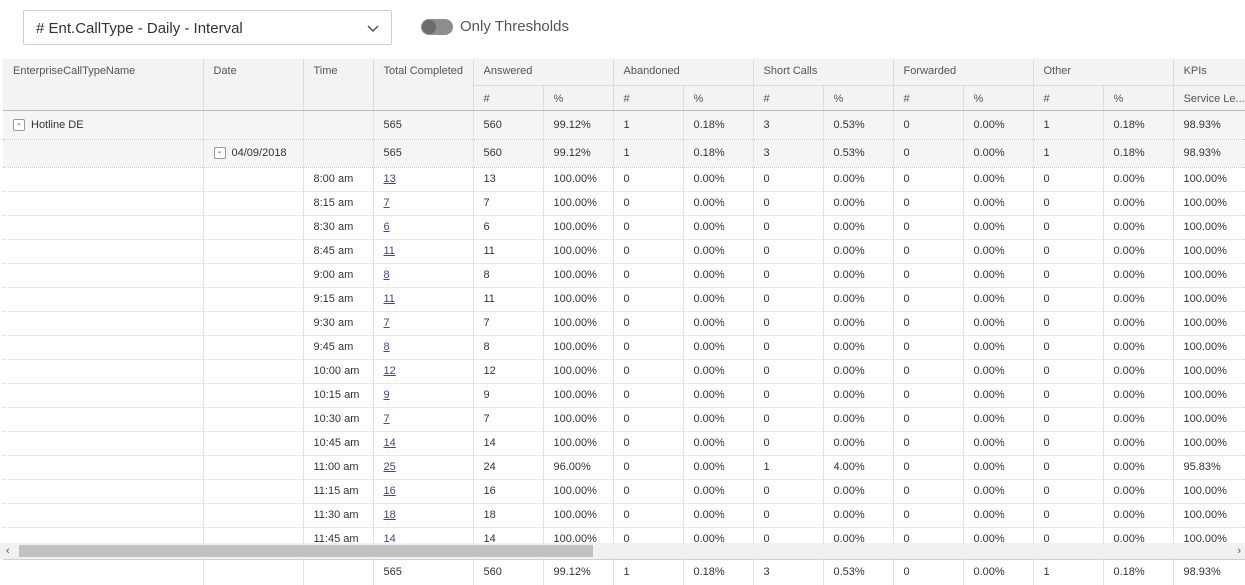 The width and height of the screenshot is (1245, 585). I want to click on scrollbar-thumb, so click(306, 551).